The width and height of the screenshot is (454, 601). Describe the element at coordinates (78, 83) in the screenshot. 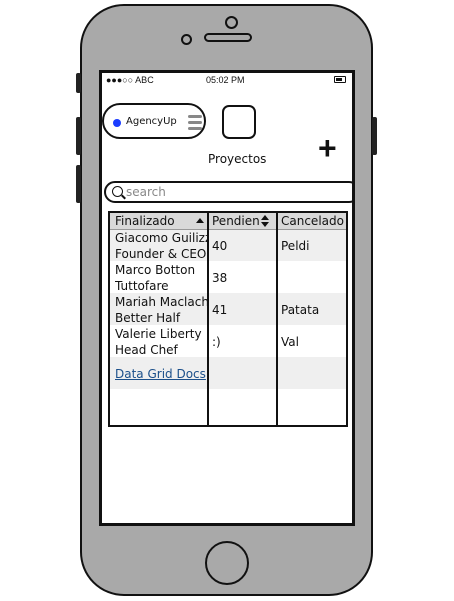

I see `mute-switch` at that location.